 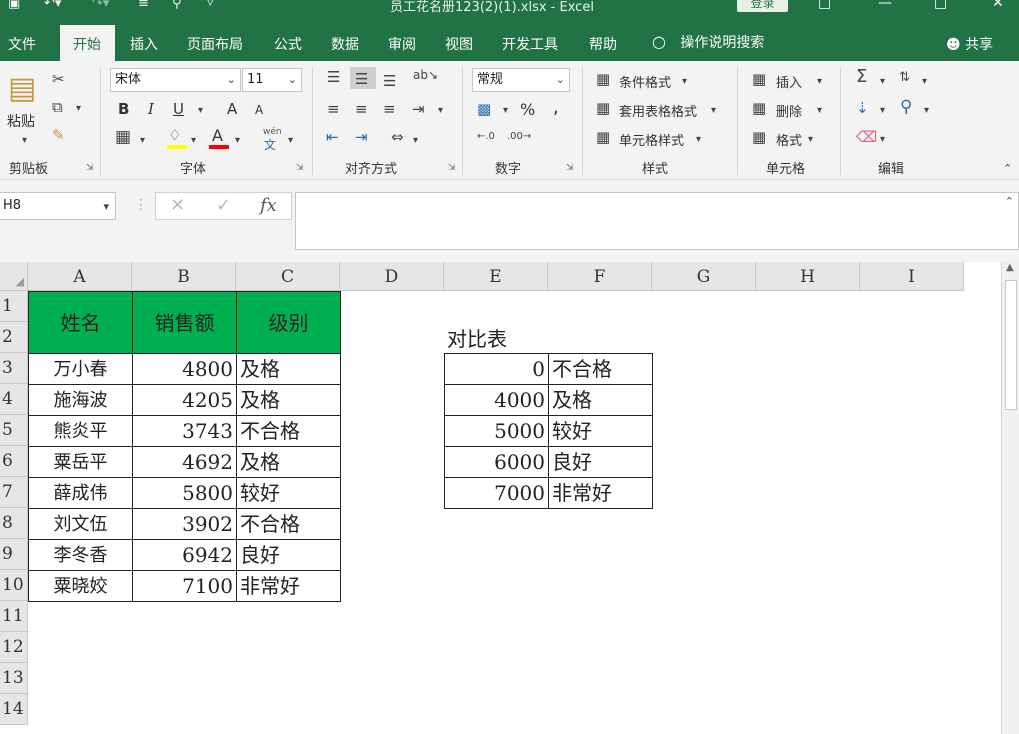 What do you see at coordinates (290, 141) in the screenshot?
I see `phonetic-dropdown-icon: ▾` at bounding box center [290, 141].